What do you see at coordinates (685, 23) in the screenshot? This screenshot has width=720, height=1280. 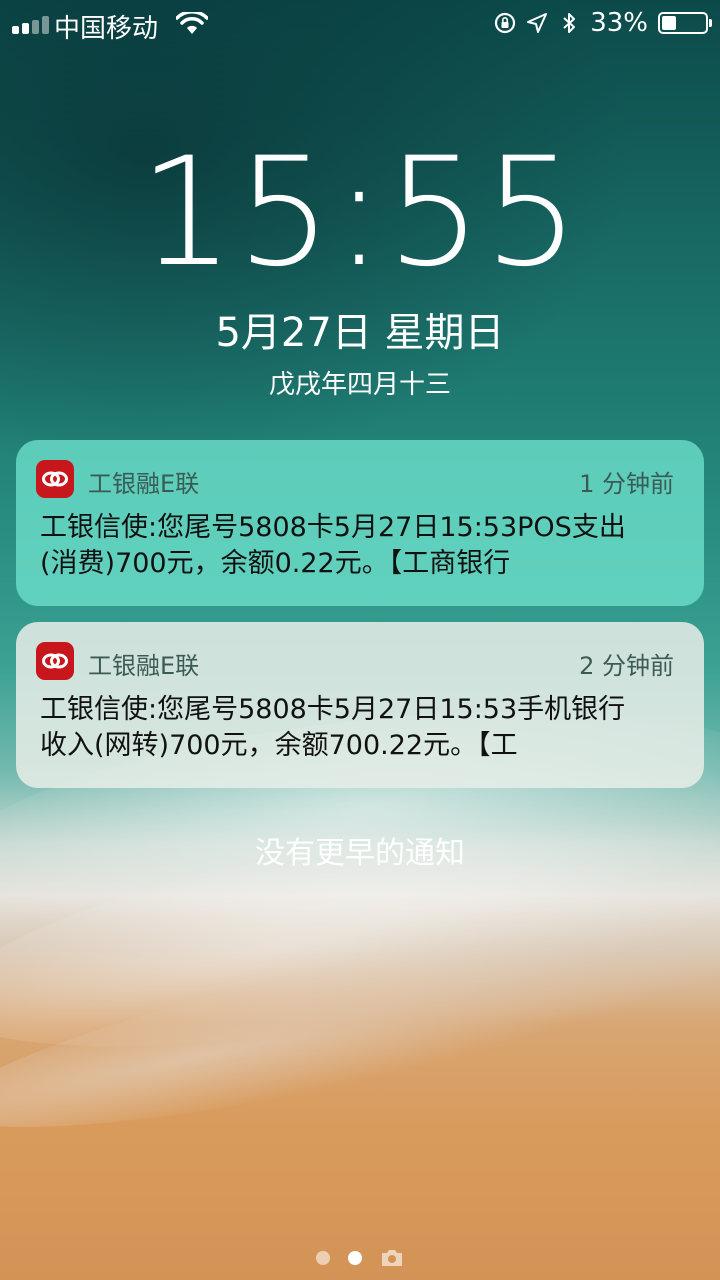 I see `battery-icon` at bounding box center [685, 23].